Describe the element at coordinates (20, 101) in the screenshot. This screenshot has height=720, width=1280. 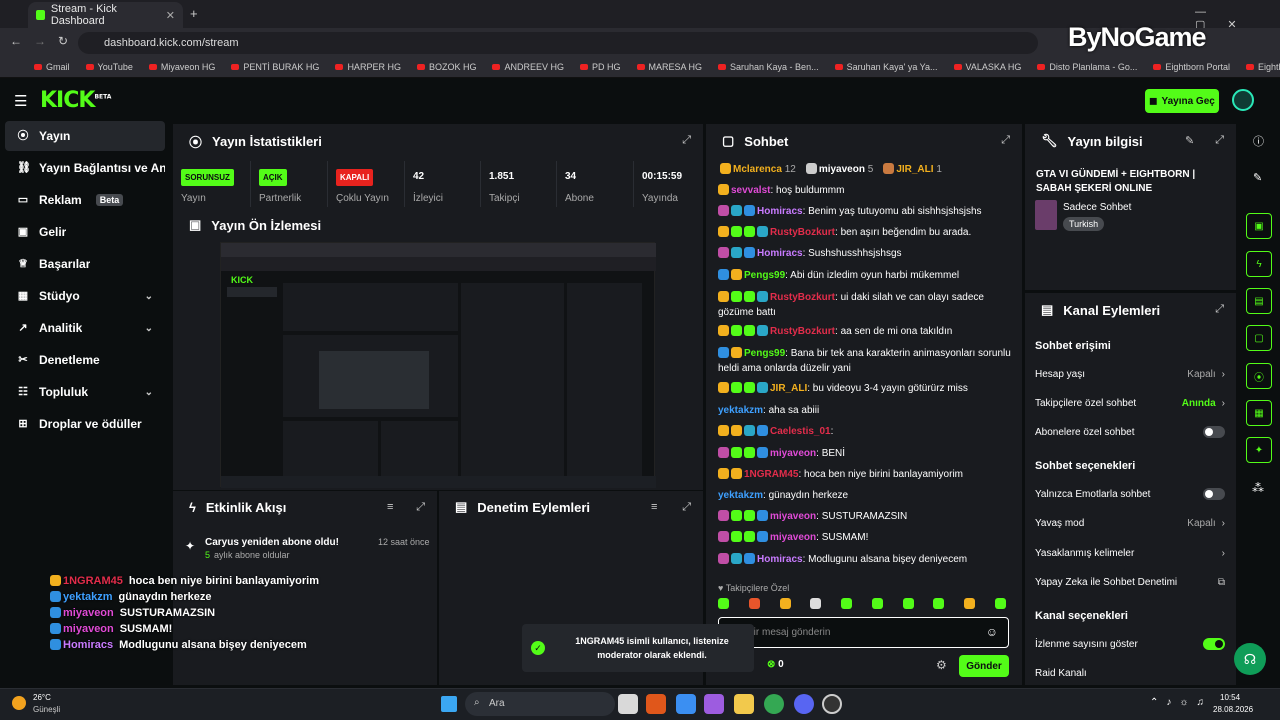
I see `menu-icon: ☰` at that location.